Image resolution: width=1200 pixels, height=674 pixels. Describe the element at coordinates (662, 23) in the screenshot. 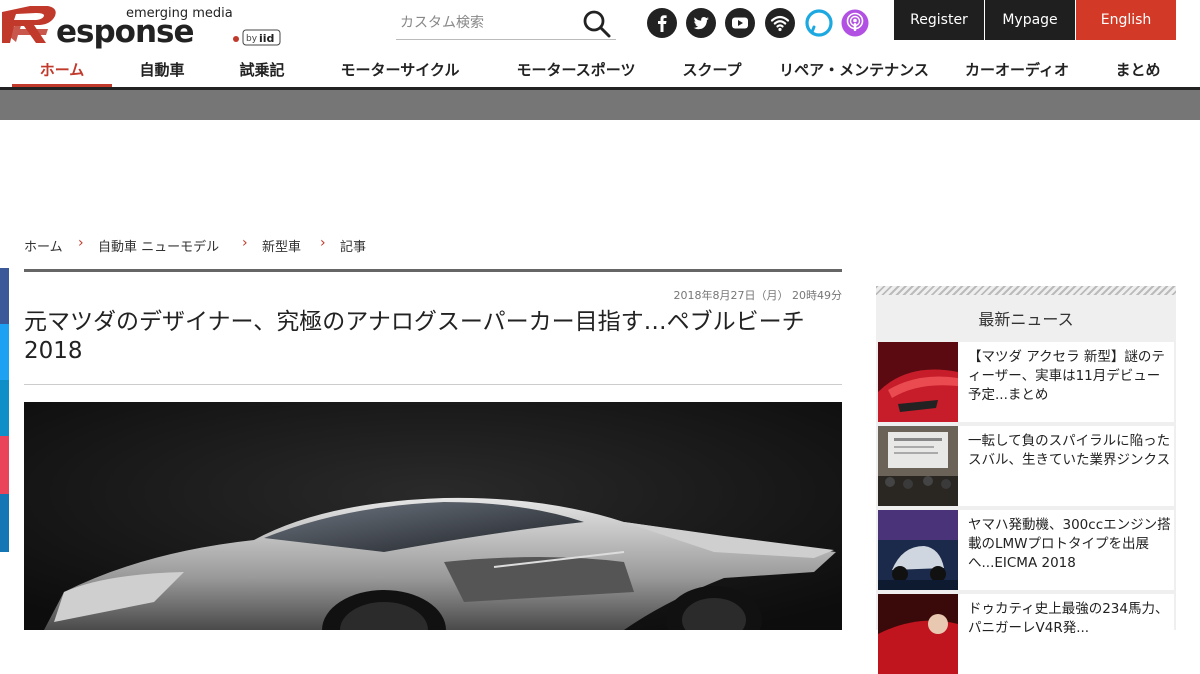

I see `facebook-icon` at that location.